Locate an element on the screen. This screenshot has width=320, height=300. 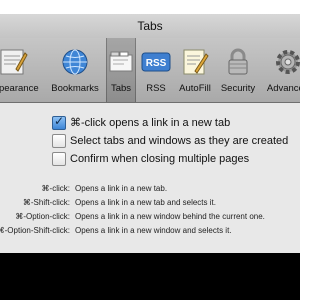
toolbar-item-advanced: Advanced is located at coordinates (280, 70).